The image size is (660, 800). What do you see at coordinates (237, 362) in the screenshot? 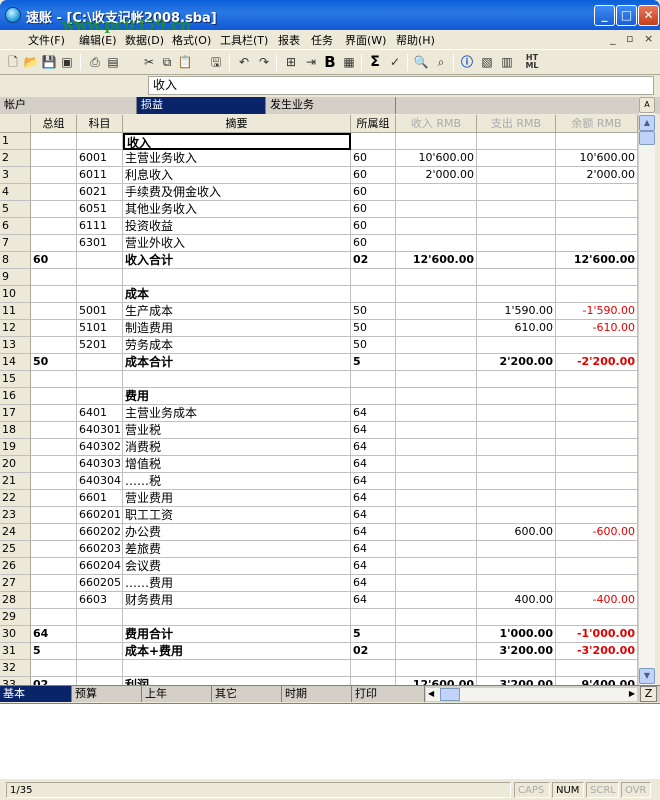
I see `cell-summary: 成本合计` at bounding box center [237, 362].